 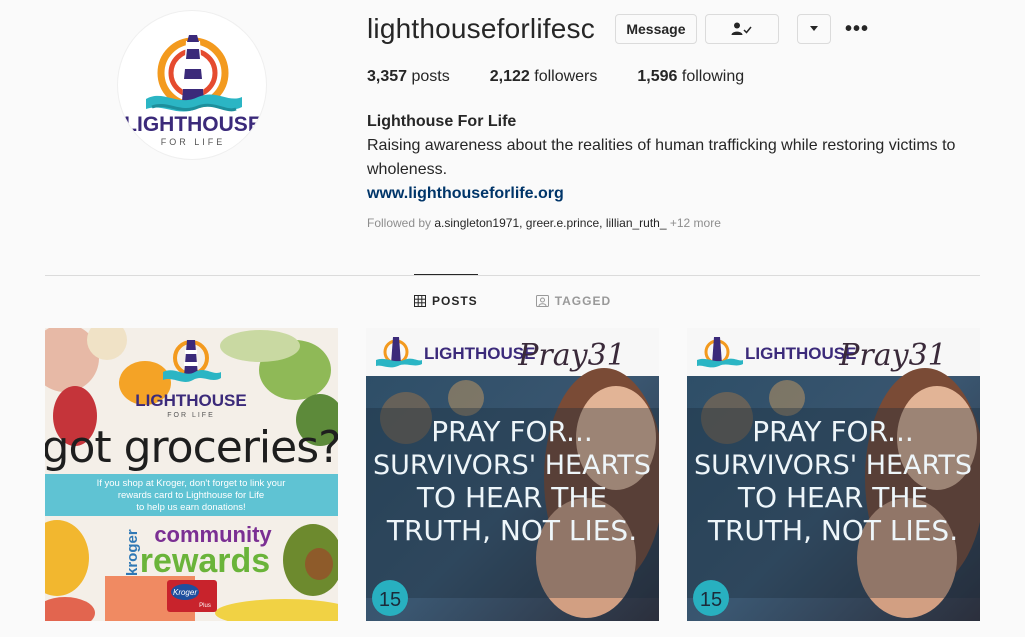 I want to click on profile-avatar: LIGHTHOUSE FOR LIFE, so click(x=192, y=85).